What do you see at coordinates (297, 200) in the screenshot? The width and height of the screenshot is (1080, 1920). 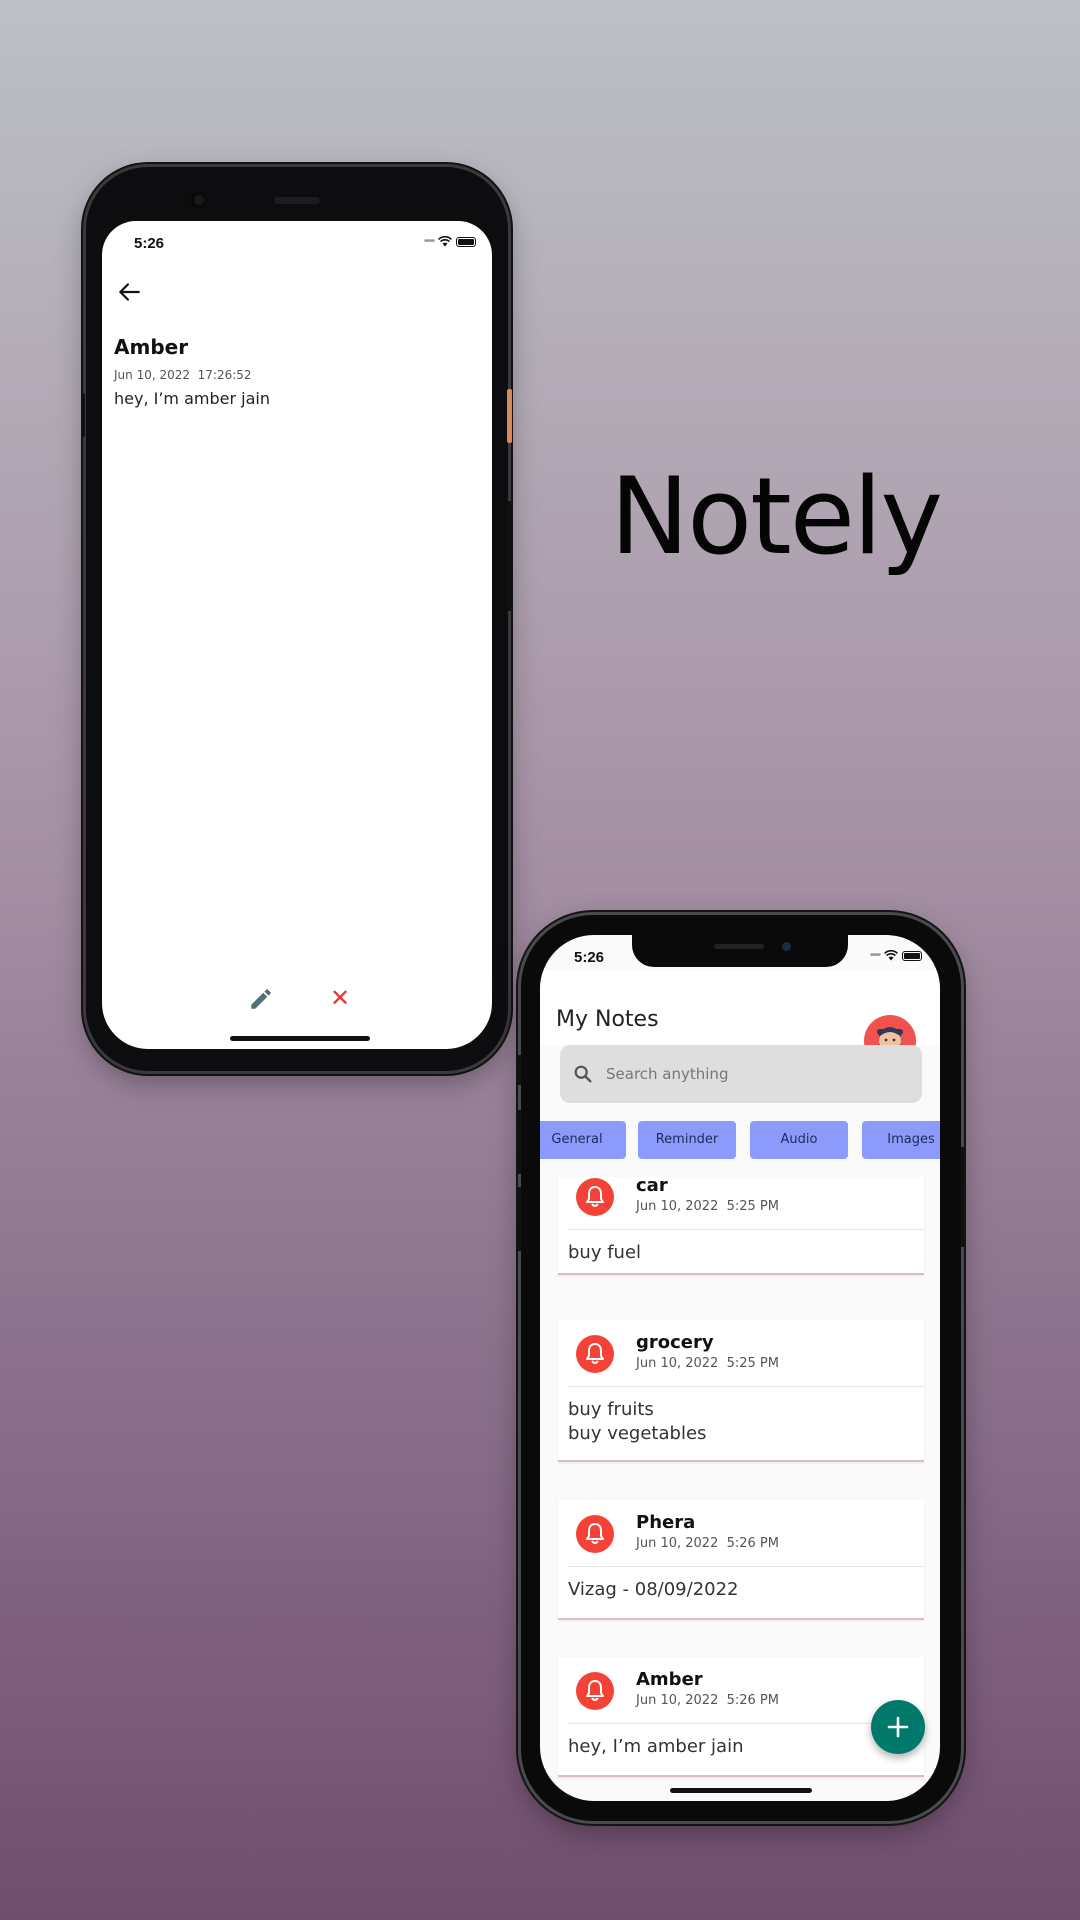 I see `earpiece-speaker` at bounding box center [297, 200].